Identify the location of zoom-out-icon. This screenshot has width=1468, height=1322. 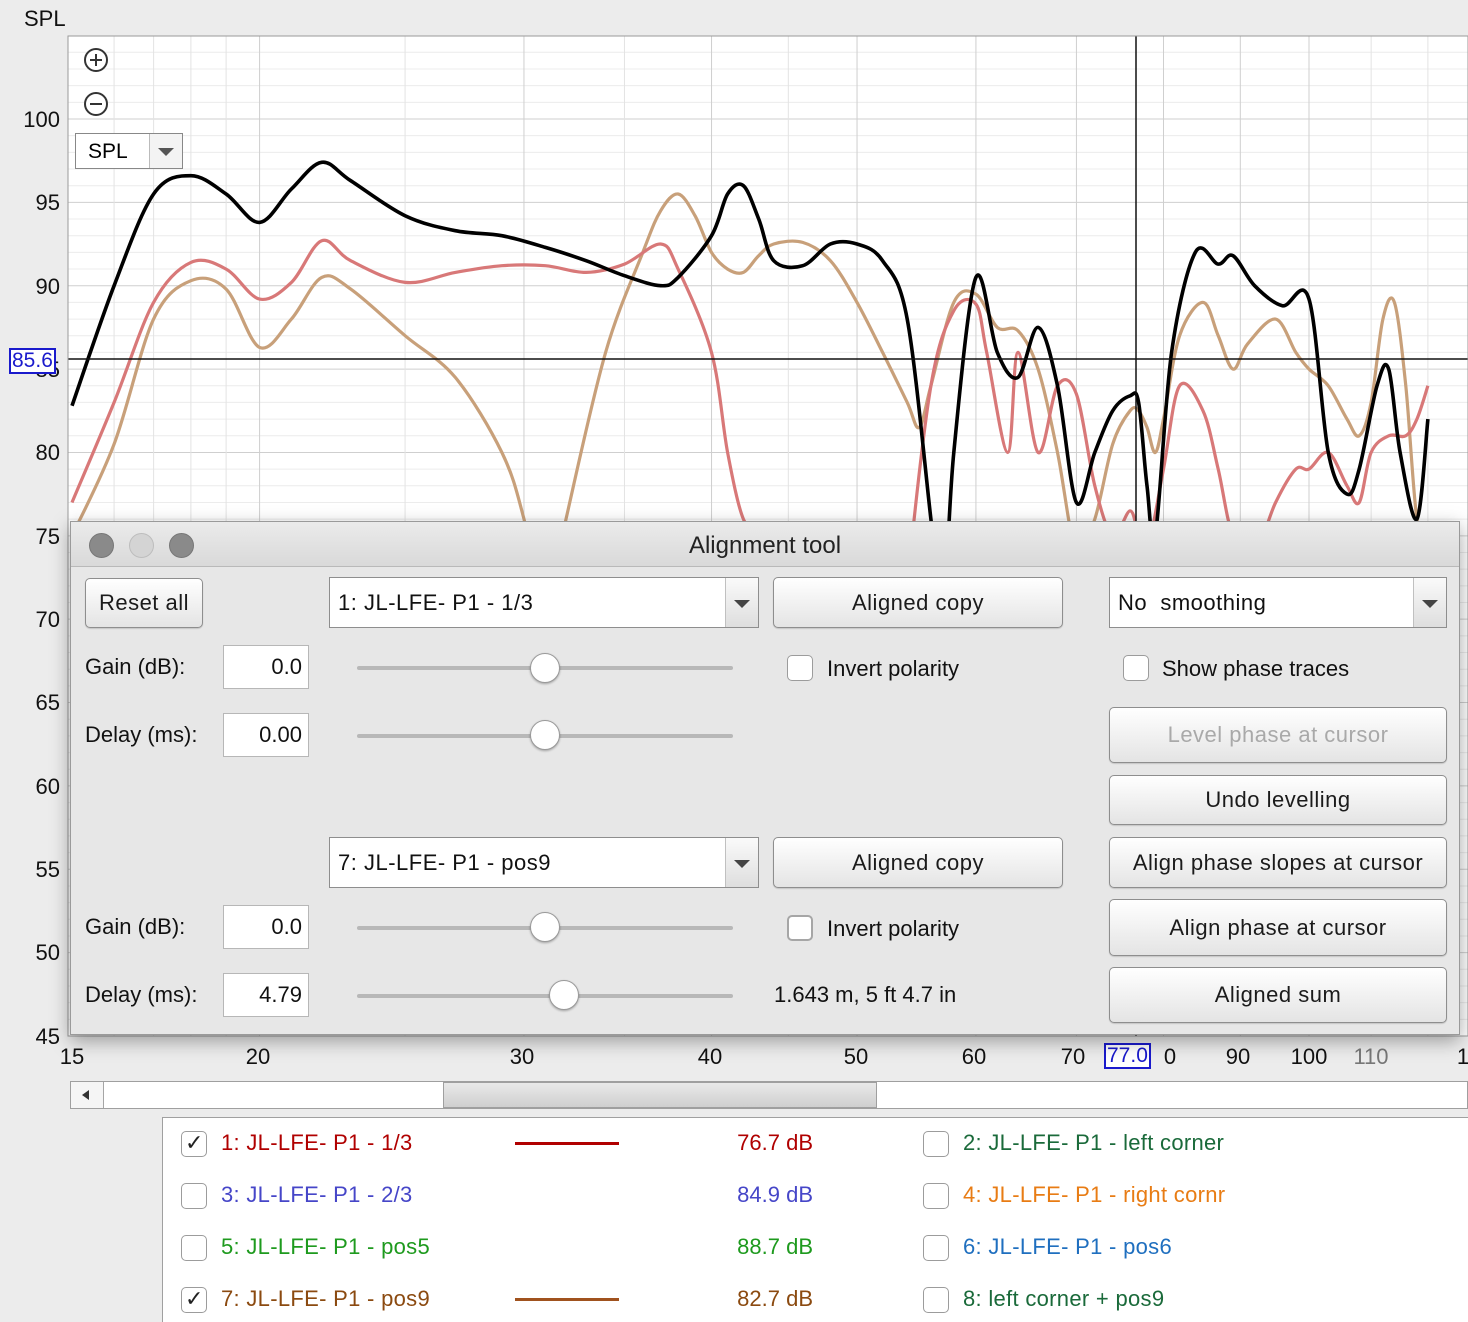
(96, 104).